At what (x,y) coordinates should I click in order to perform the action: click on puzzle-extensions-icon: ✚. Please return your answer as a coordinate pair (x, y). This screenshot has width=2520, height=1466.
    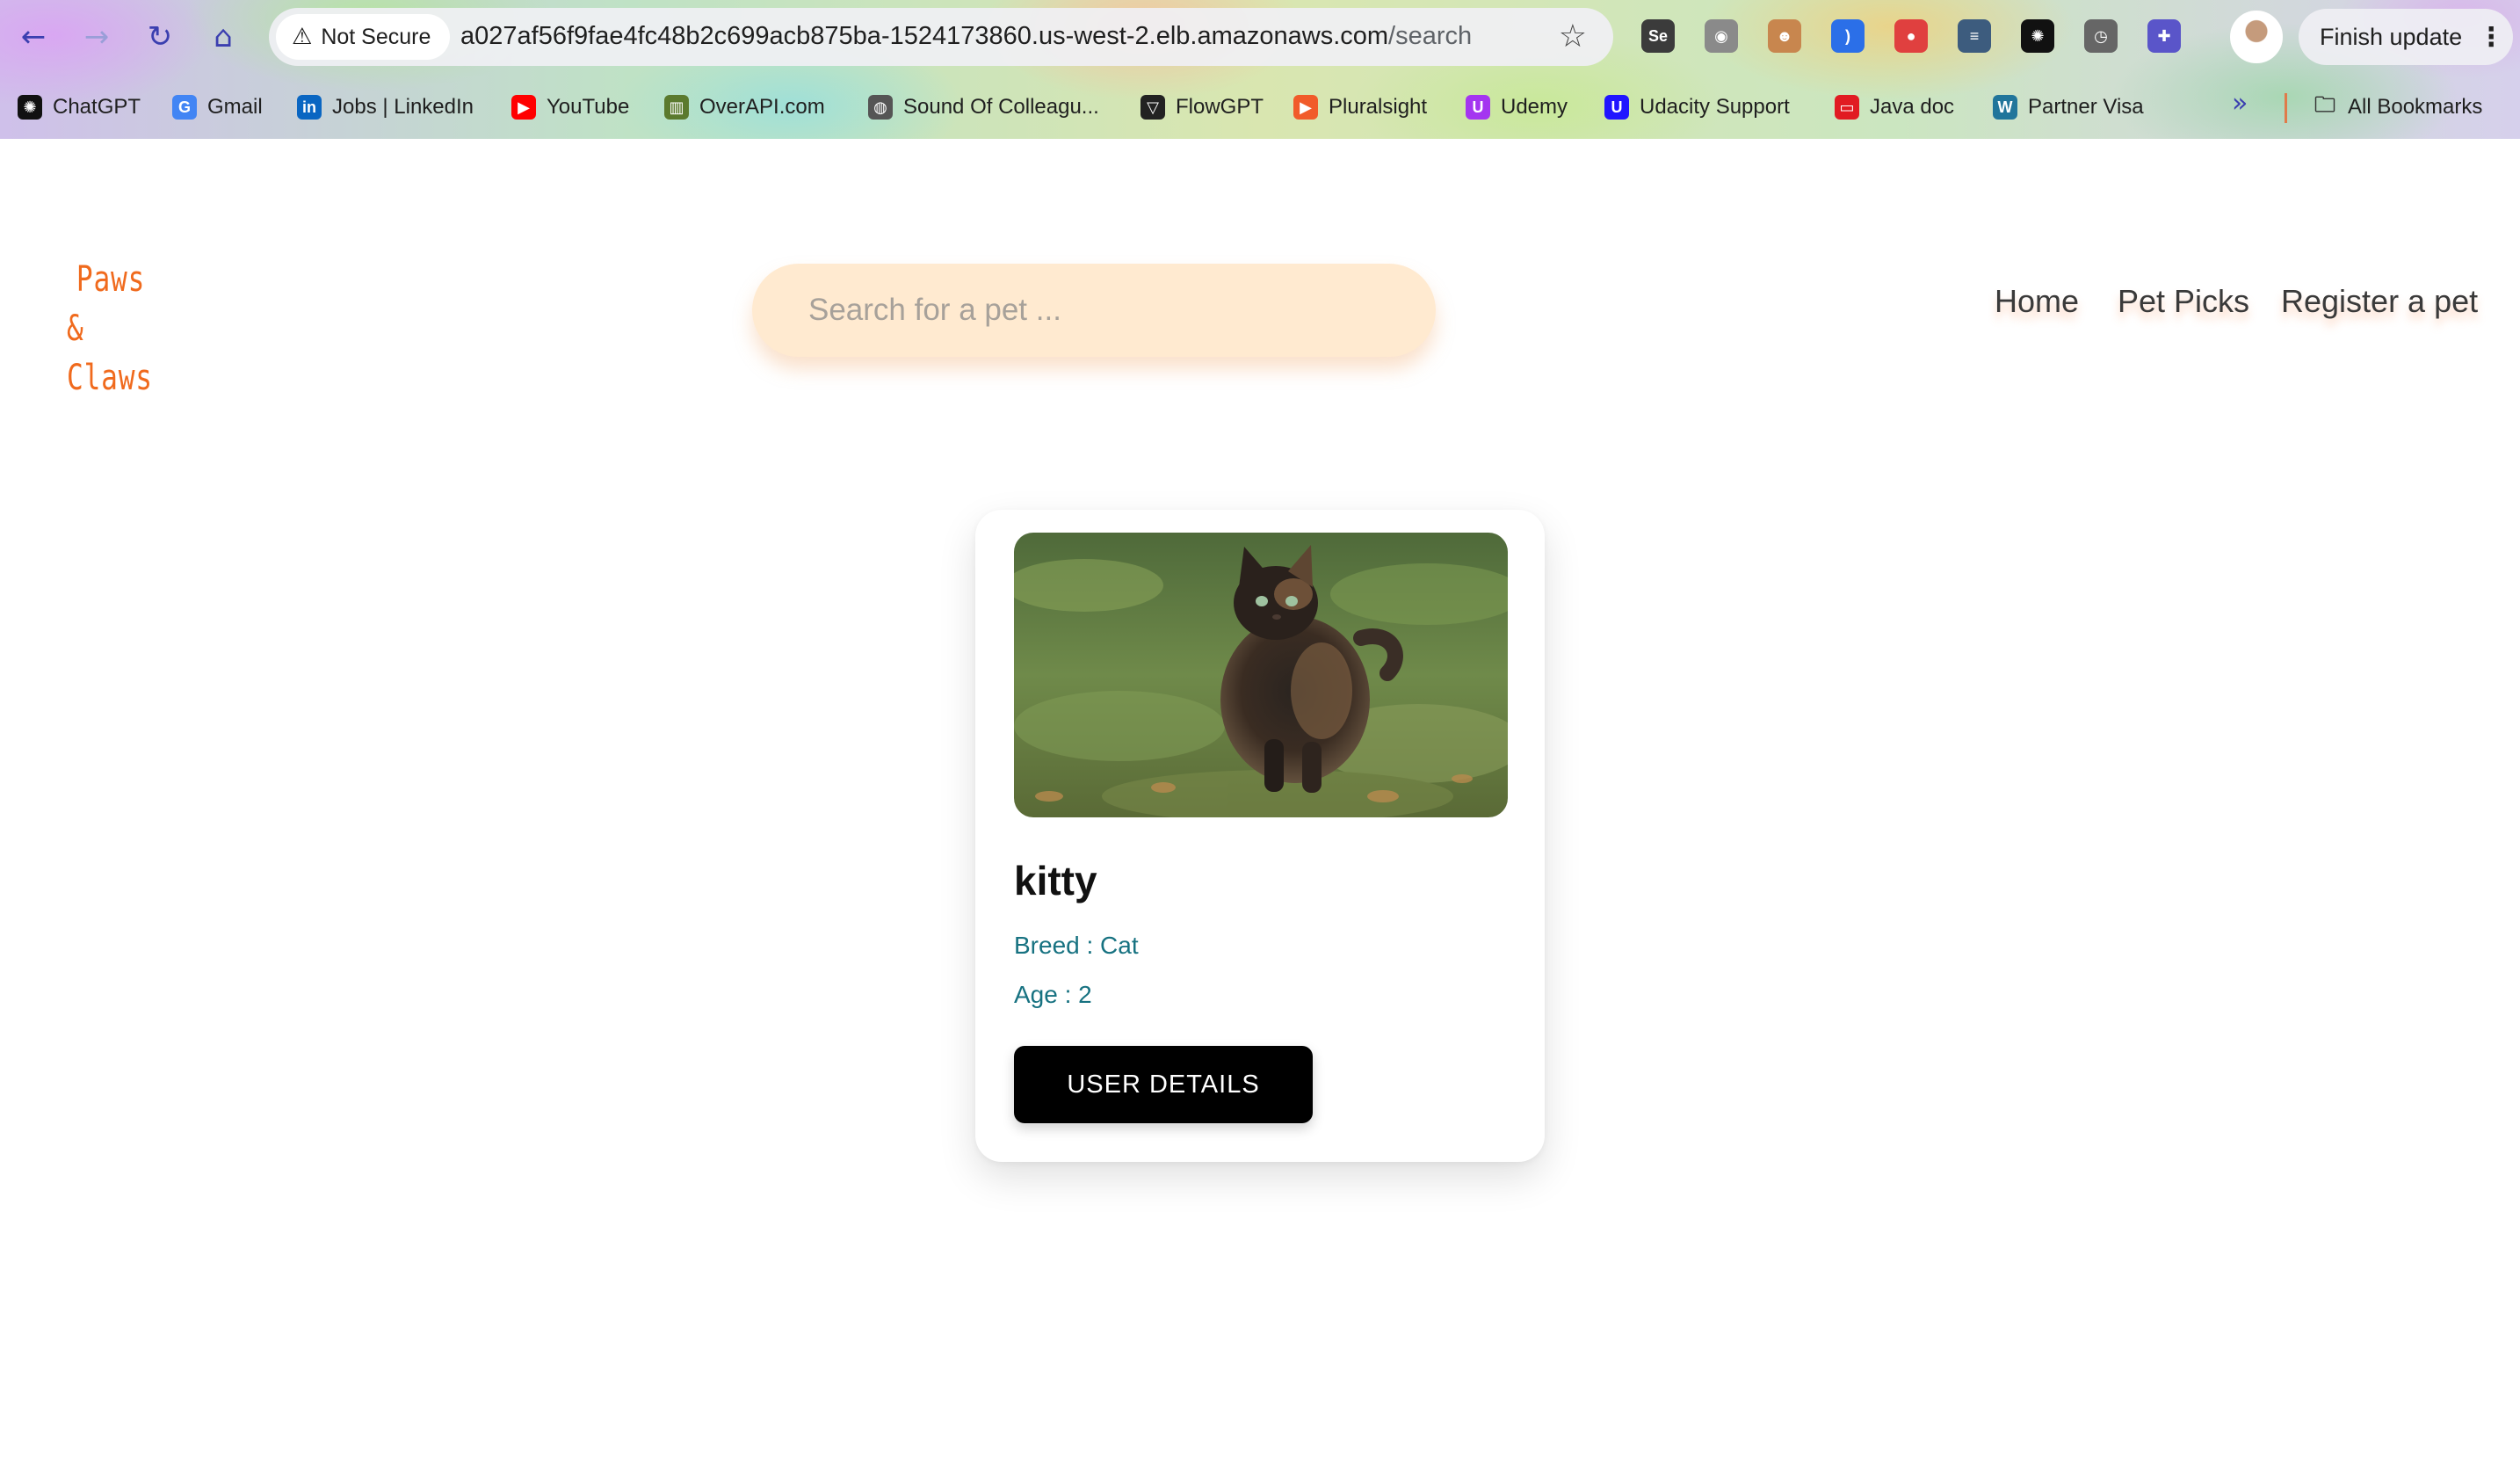
    Looking at the image, I should click on (2164, 36).